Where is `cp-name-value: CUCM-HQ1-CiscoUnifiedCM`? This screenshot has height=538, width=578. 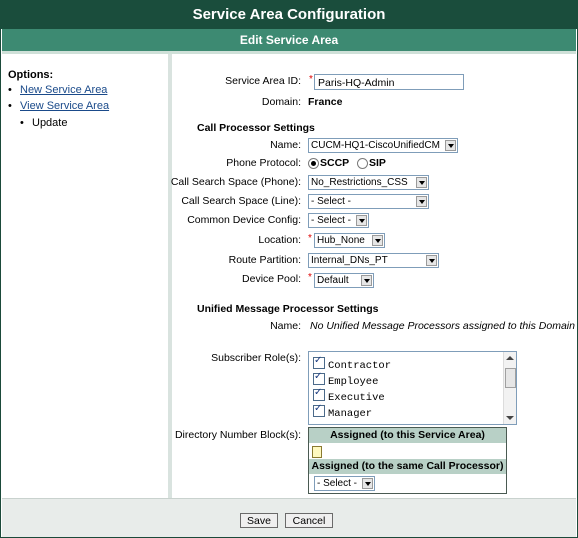
cp-name-value: CUCM-HQ1-CiscoUnifiedCM is located at coordinates (375, 145).